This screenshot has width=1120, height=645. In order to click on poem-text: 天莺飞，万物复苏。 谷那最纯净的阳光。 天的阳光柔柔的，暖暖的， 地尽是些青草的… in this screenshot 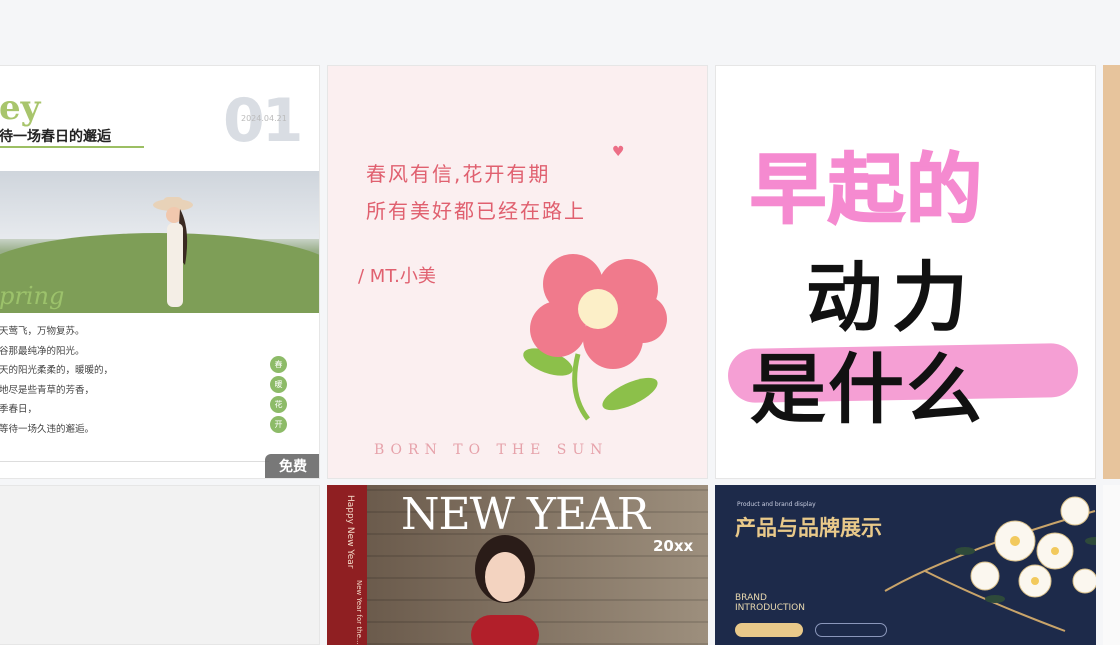, I will do `click(57, 380)`.